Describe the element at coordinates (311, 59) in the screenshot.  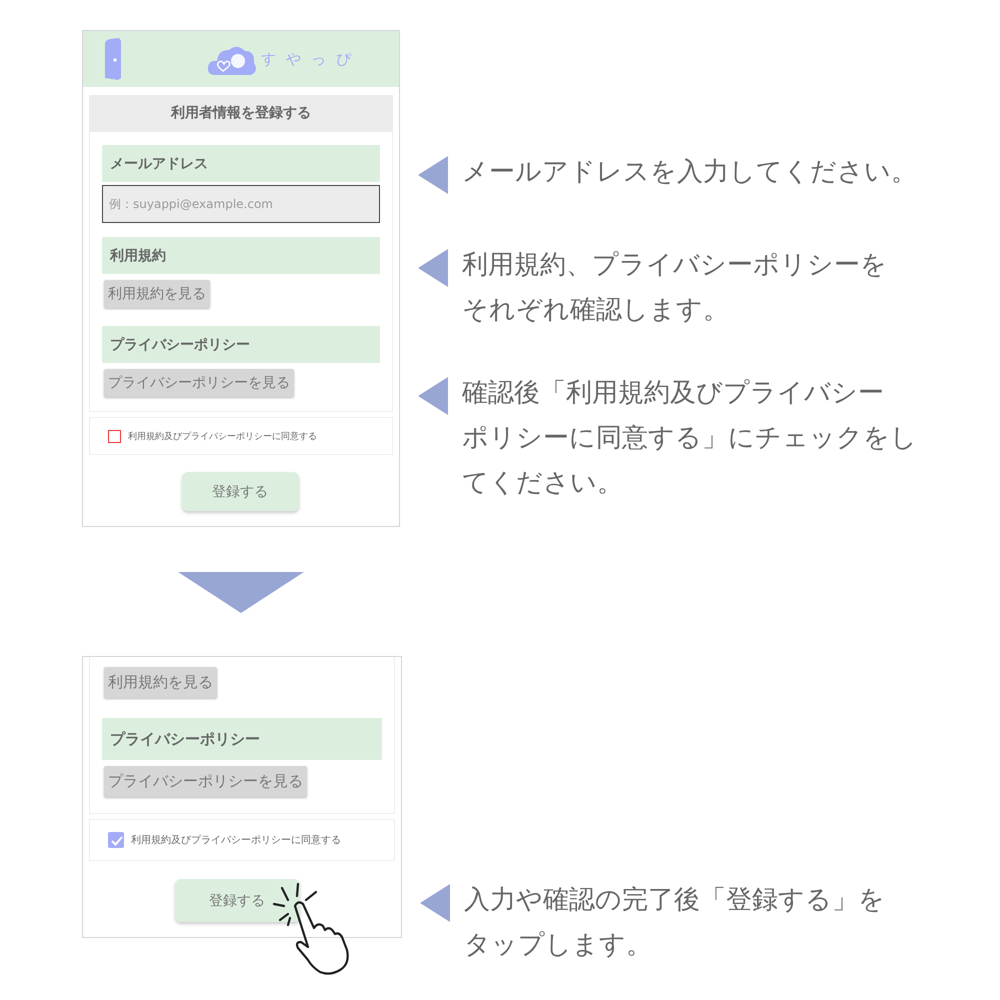
I see `logo-text: すやっぴ` at that location.